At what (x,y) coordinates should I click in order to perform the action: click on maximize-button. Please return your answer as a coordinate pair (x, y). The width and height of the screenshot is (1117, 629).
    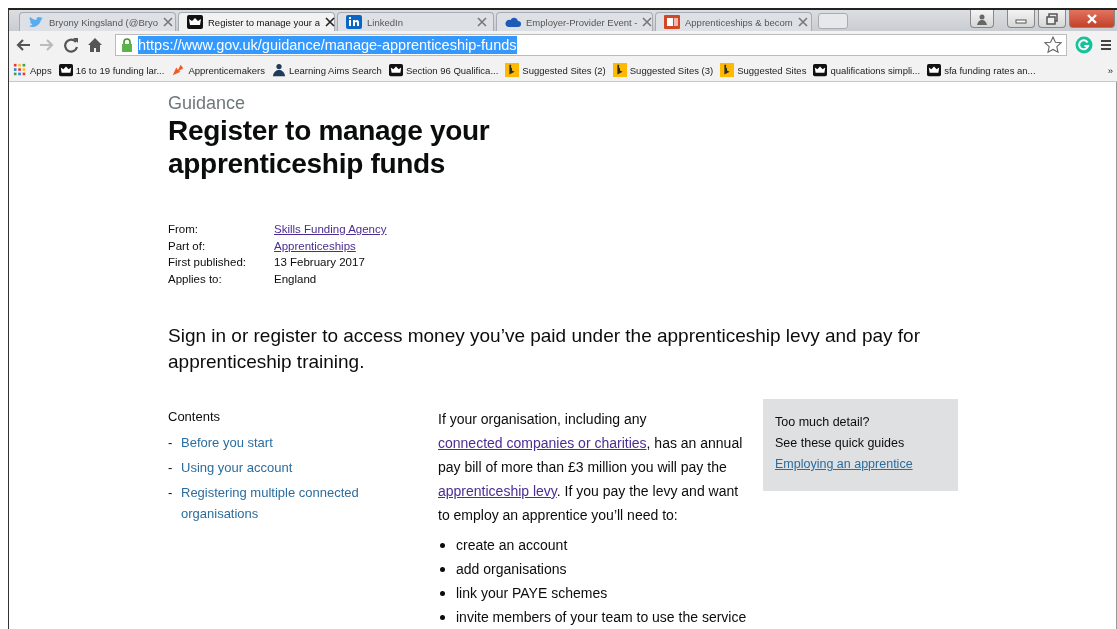
    Looking at the image, I should click on (1052, 19).